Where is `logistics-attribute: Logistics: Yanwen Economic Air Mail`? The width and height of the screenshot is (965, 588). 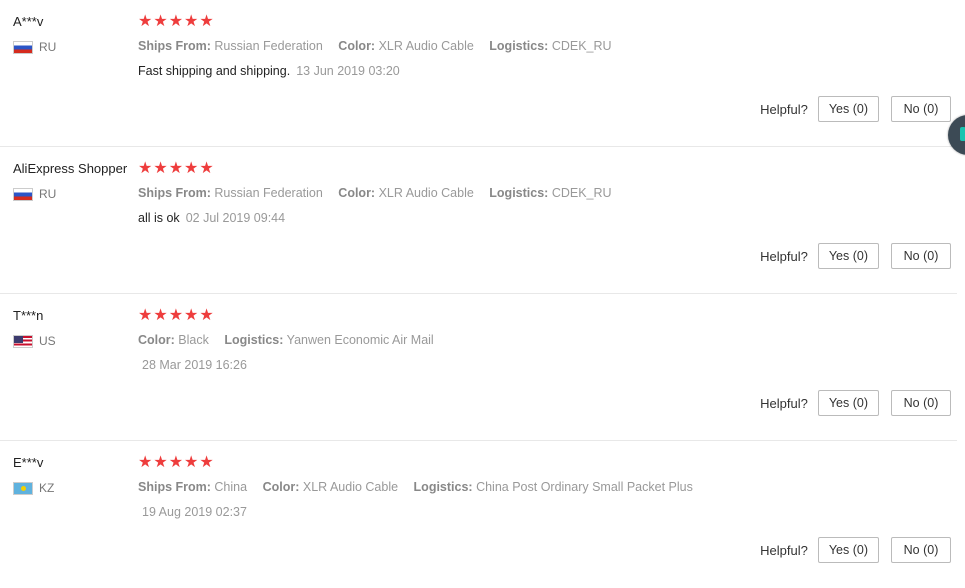
logistics-attribute: Logistics: Yanwen Economic Air Mail is located at coordinates (328, 340).